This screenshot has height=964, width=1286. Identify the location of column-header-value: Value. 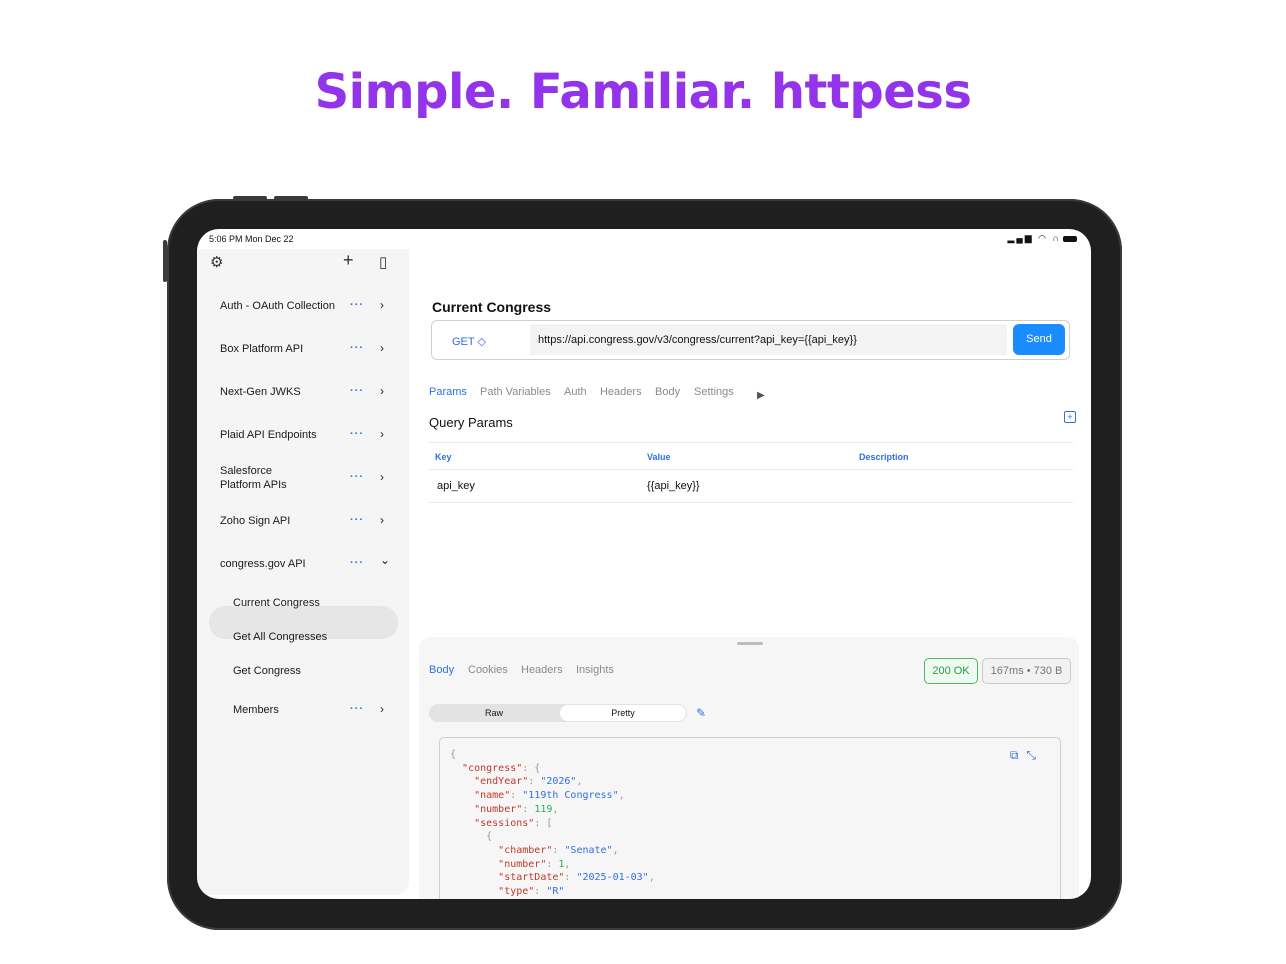
(659, 457).